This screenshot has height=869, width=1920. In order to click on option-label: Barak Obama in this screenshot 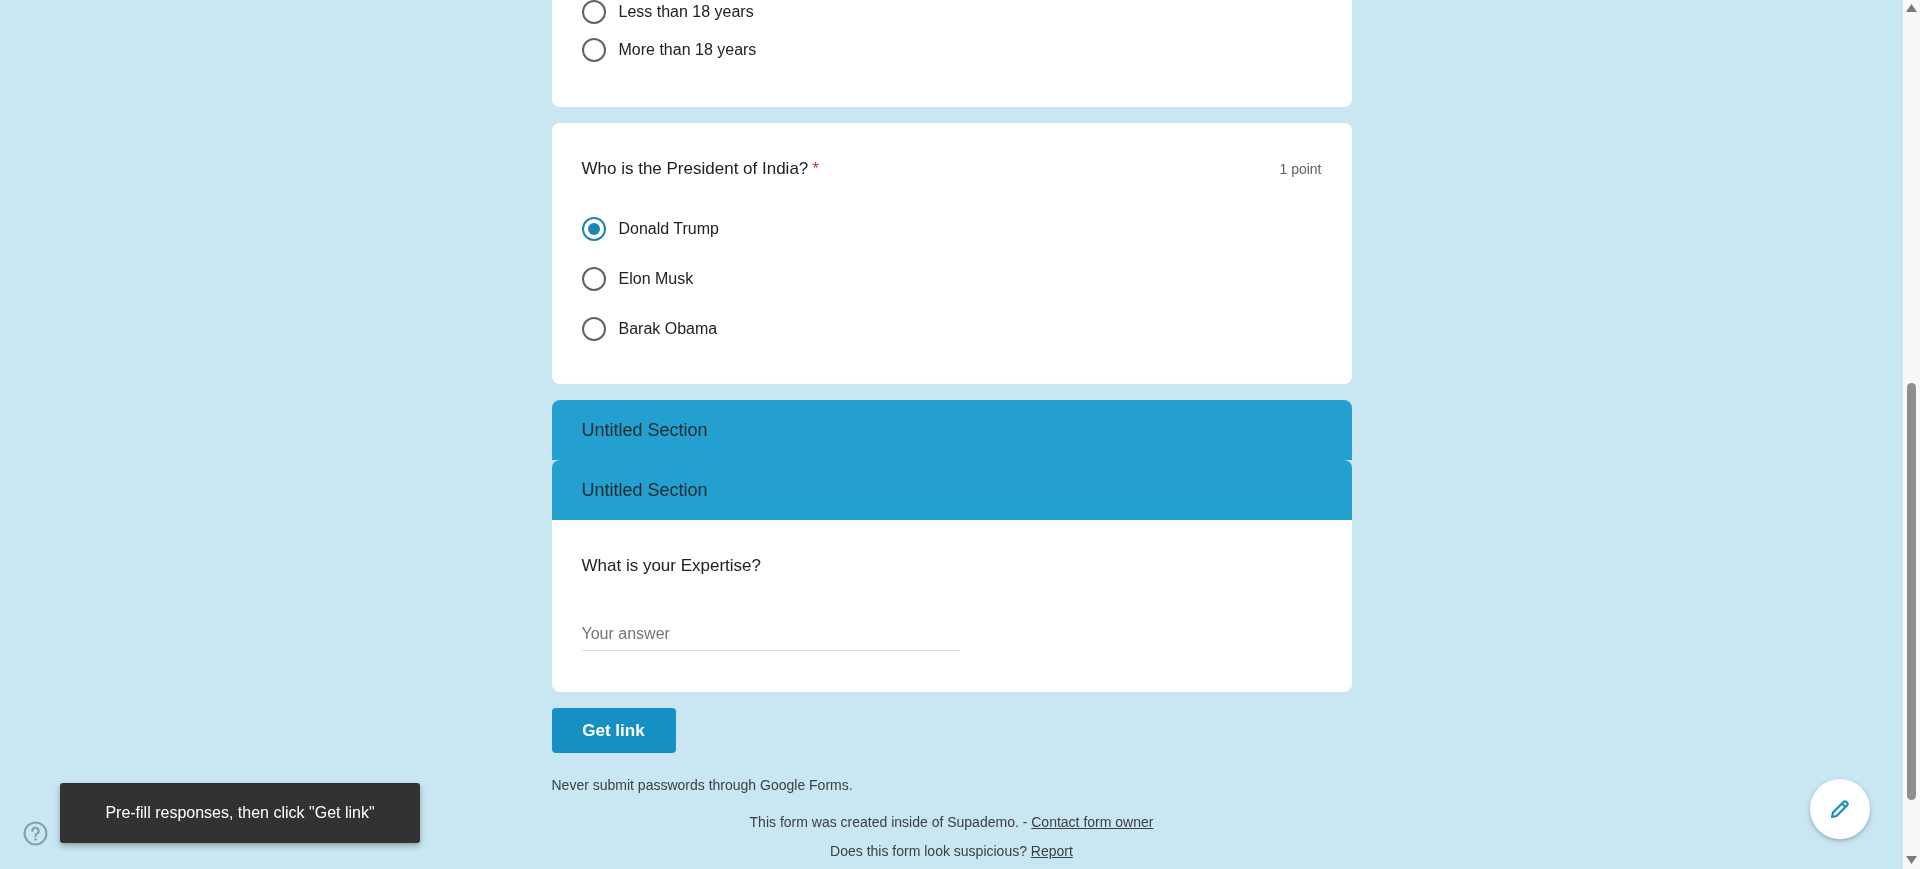, I will do `click(668, 329)`.